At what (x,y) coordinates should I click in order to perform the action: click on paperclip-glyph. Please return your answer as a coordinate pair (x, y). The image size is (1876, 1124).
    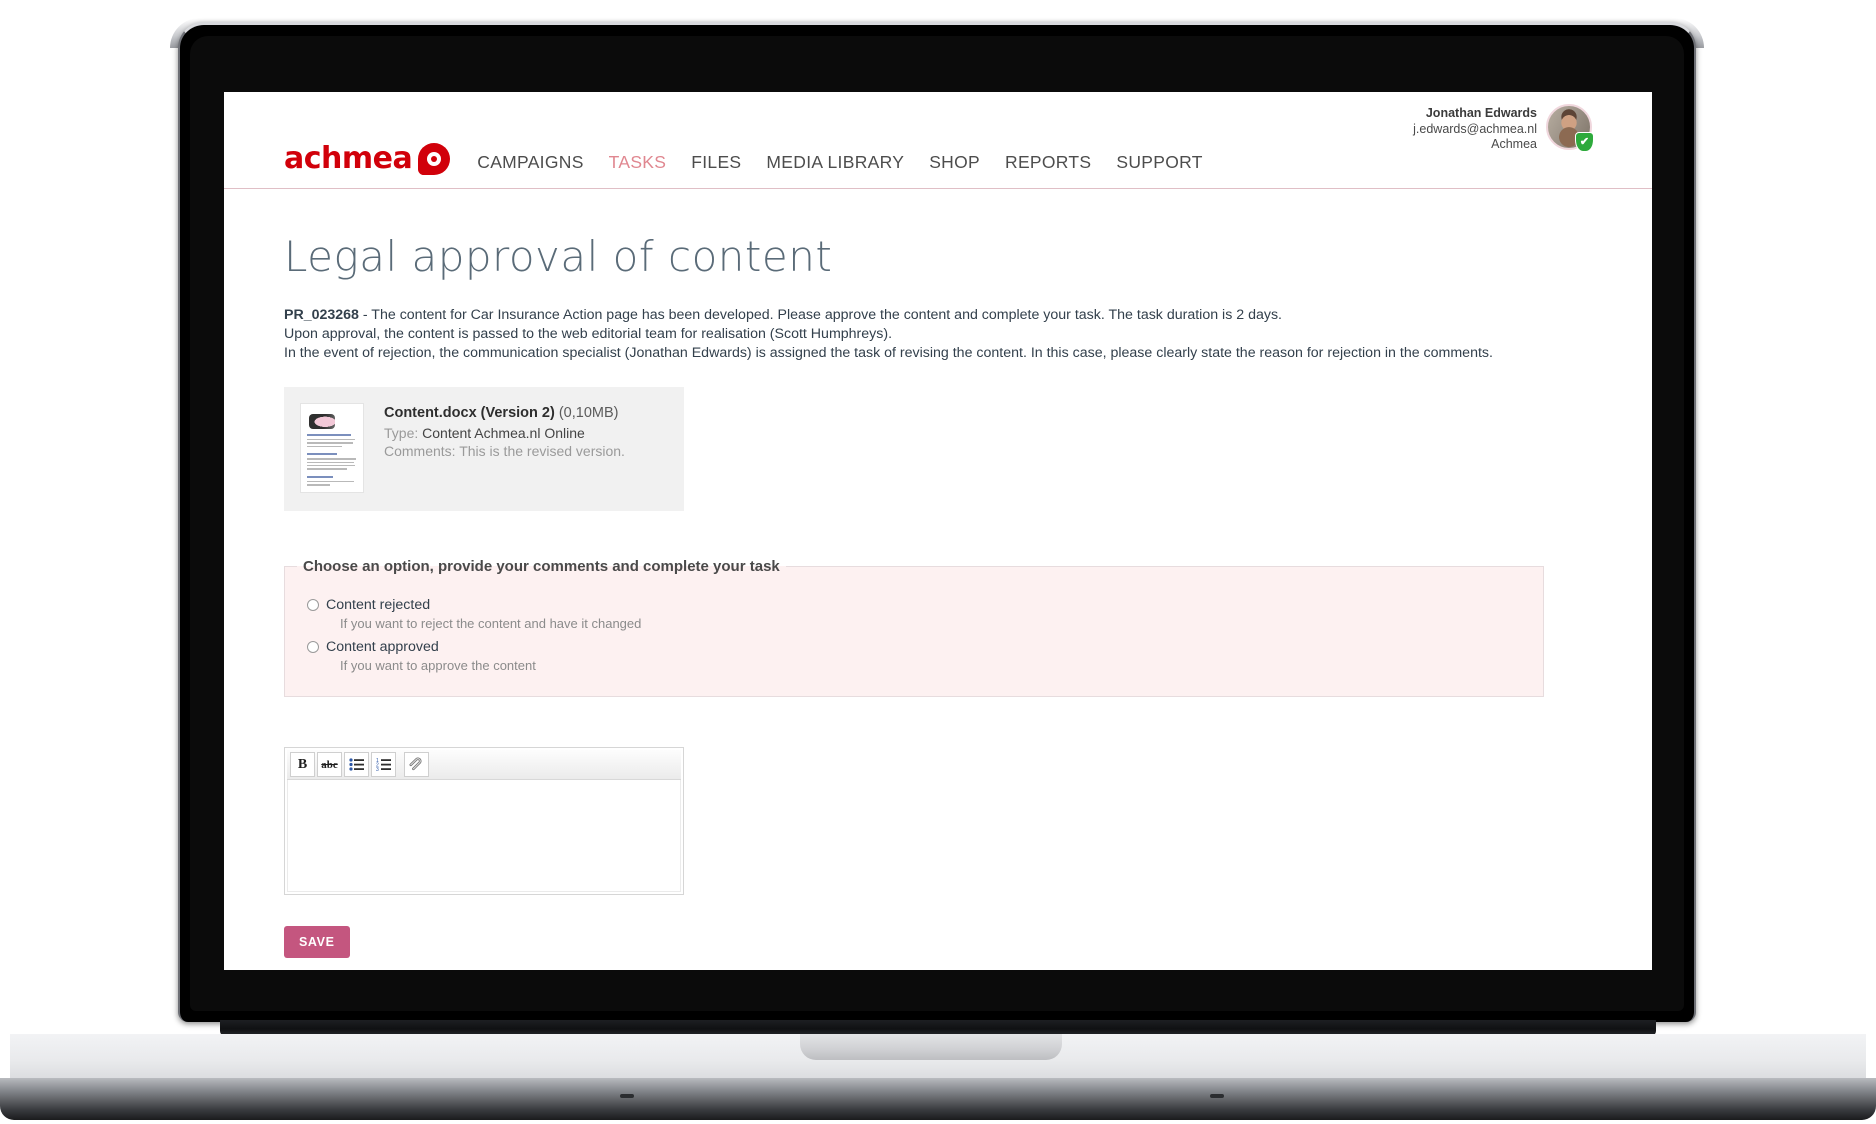
    Looking at the image, I should click on (415, 763).